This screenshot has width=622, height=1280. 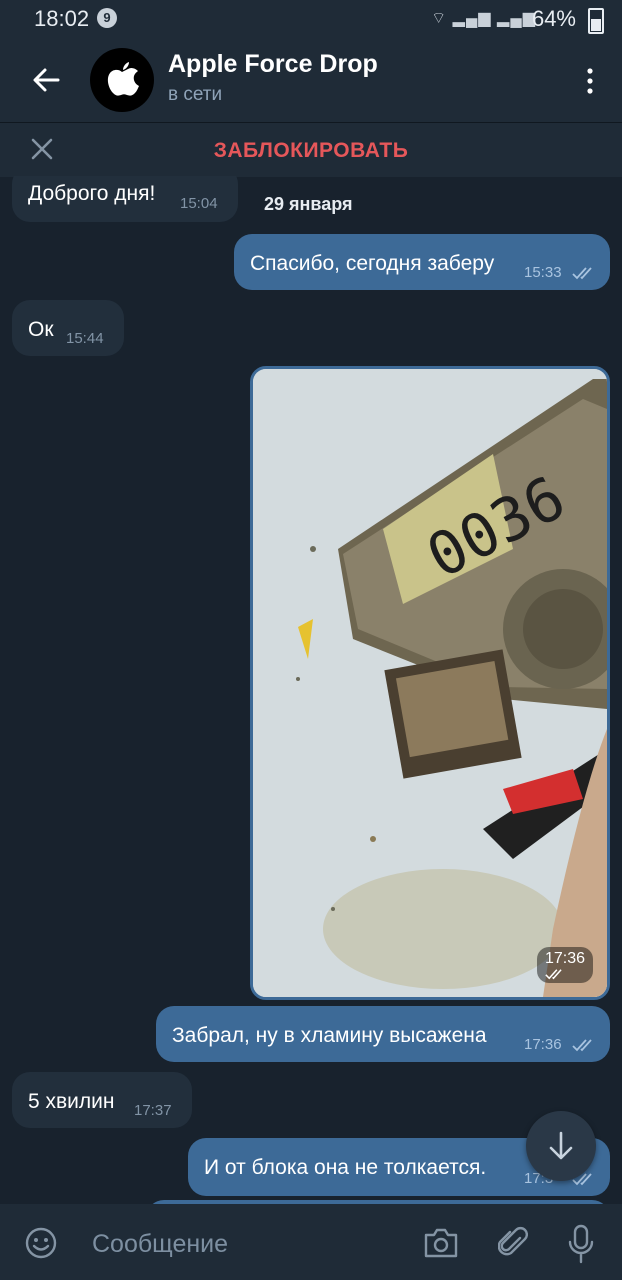 What do you see at coordinates (311, 19) in the screenshot?
I see `status-bar: 18:02 9 ⌔ ▂▄▆ ▂▄▆ 64%` at bounding box center [311, 19].